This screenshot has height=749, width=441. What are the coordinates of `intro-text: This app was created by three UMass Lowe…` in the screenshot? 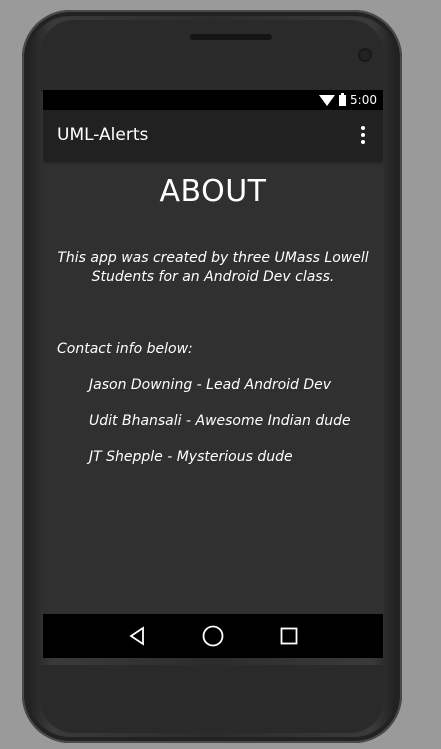 It's located at (213, 267).